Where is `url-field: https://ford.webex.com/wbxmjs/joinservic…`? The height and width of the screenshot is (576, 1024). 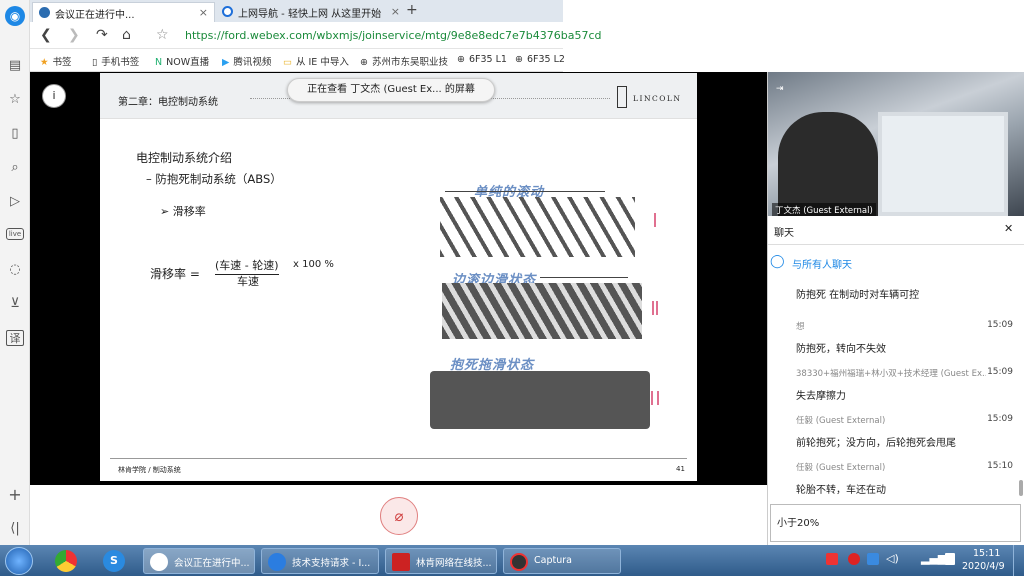
url-field: https://ford.webex.com/wbxmjs/joinservic… is located at coordinates (393, 35).